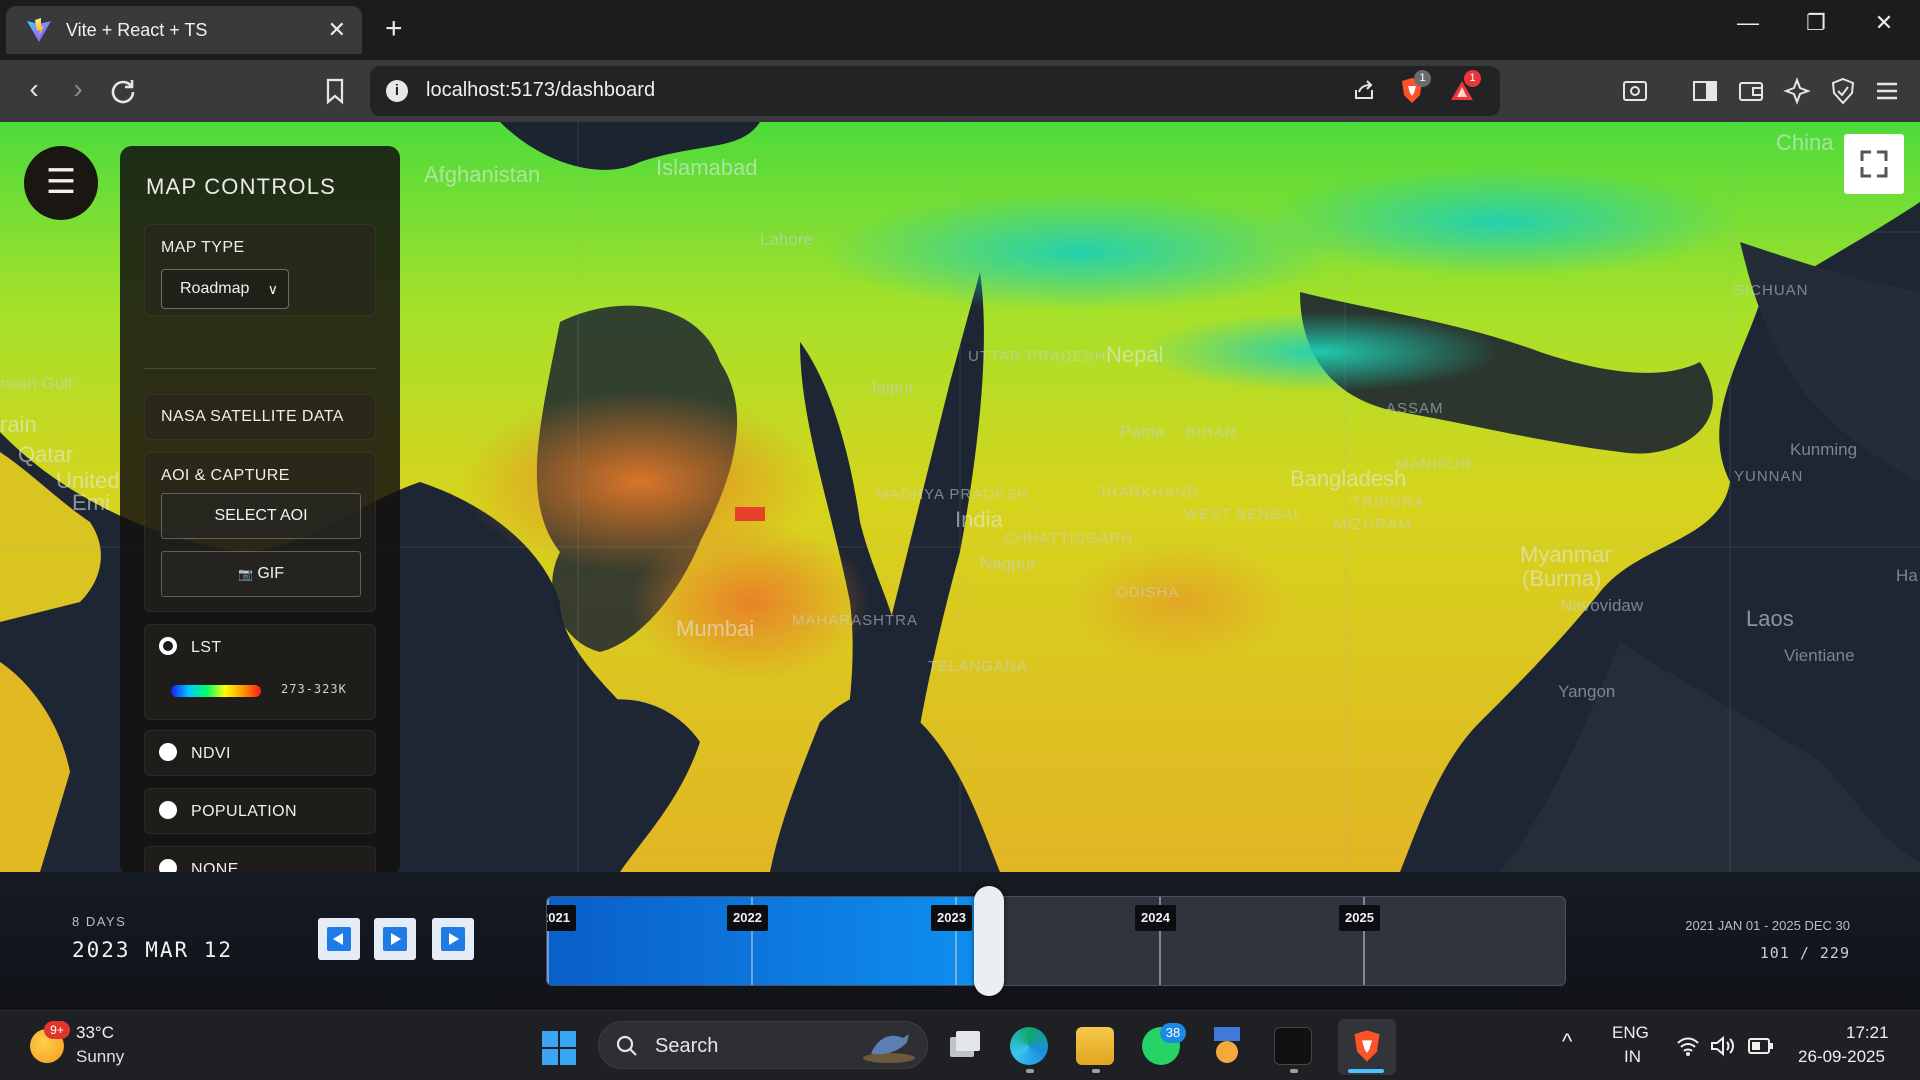 Image resolution: width=1920 pixels, height=1080 pixels. Describe the element at coordinates (78, 89) in the screenshot. I see `forward-button: ›` at that location.